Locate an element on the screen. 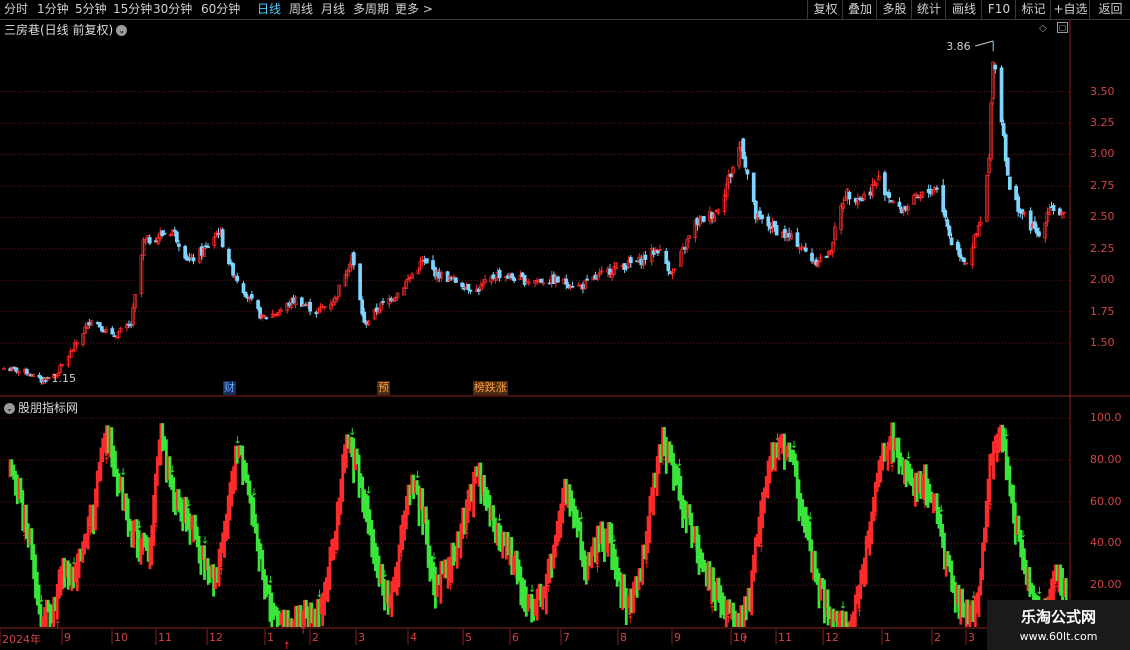 The width and height of the screenshot is (1130, 650). toolbar-button-2: 多股 is located at coordinates (894, 9).